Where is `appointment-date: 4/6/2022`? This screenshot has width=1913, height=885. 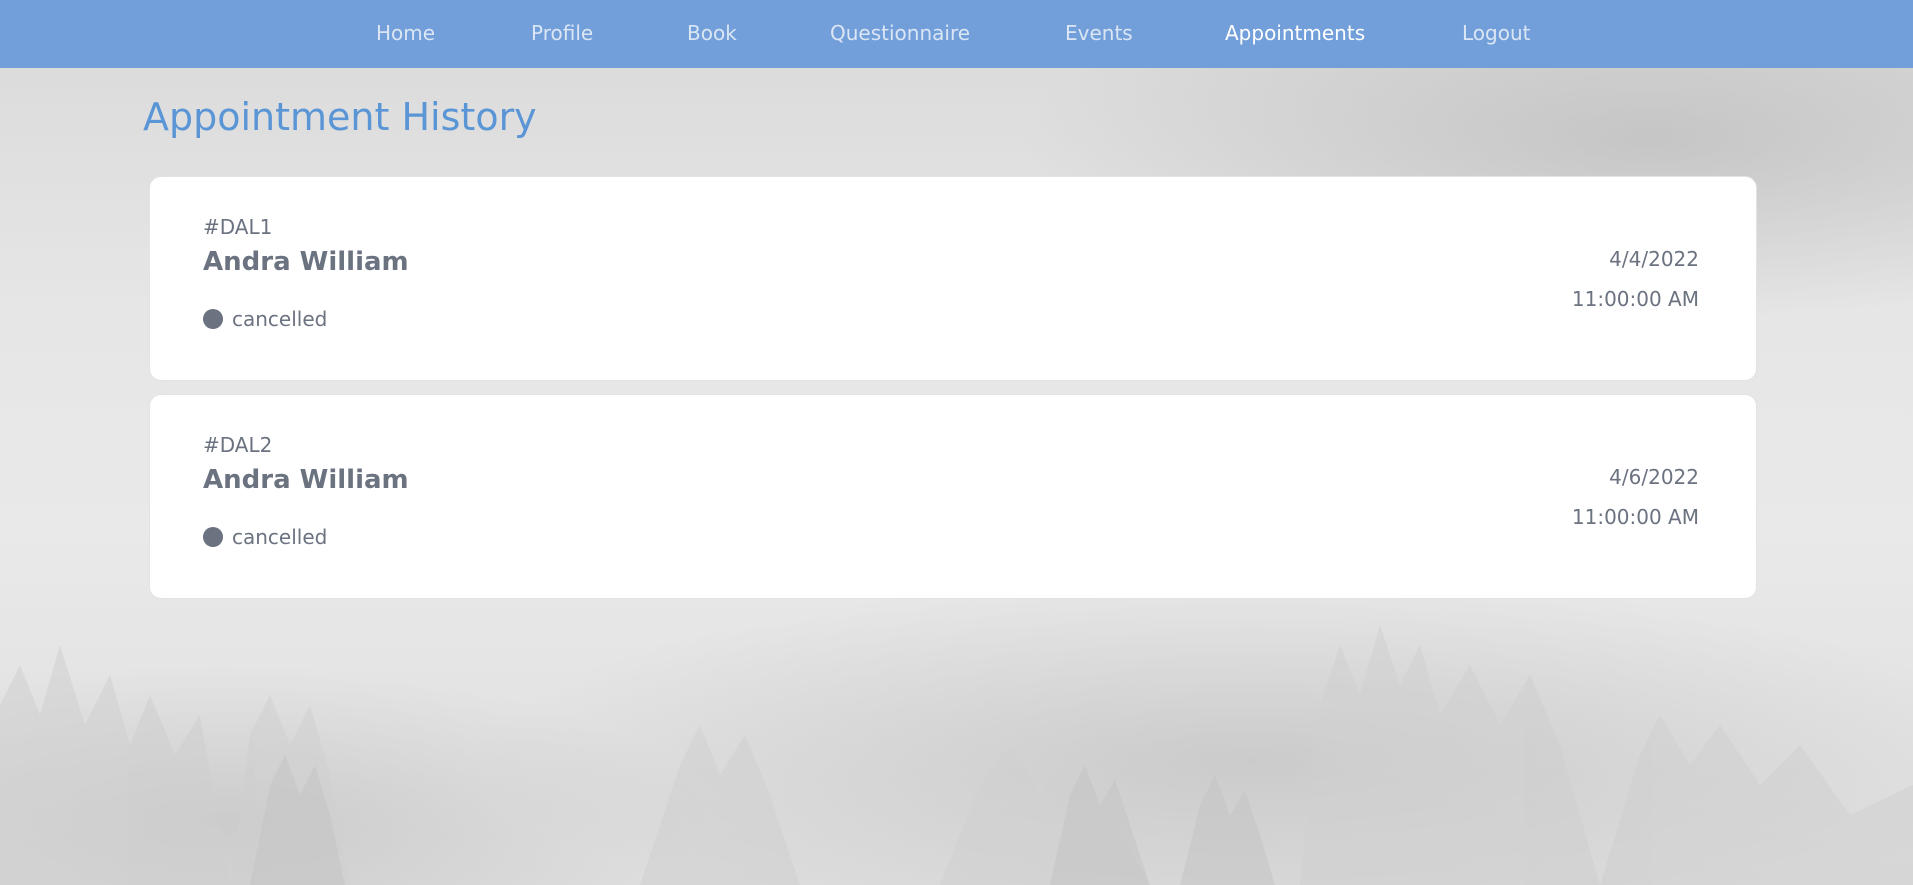 appointment-date: 4/6/2022 is located at coordinates (1654, 477).